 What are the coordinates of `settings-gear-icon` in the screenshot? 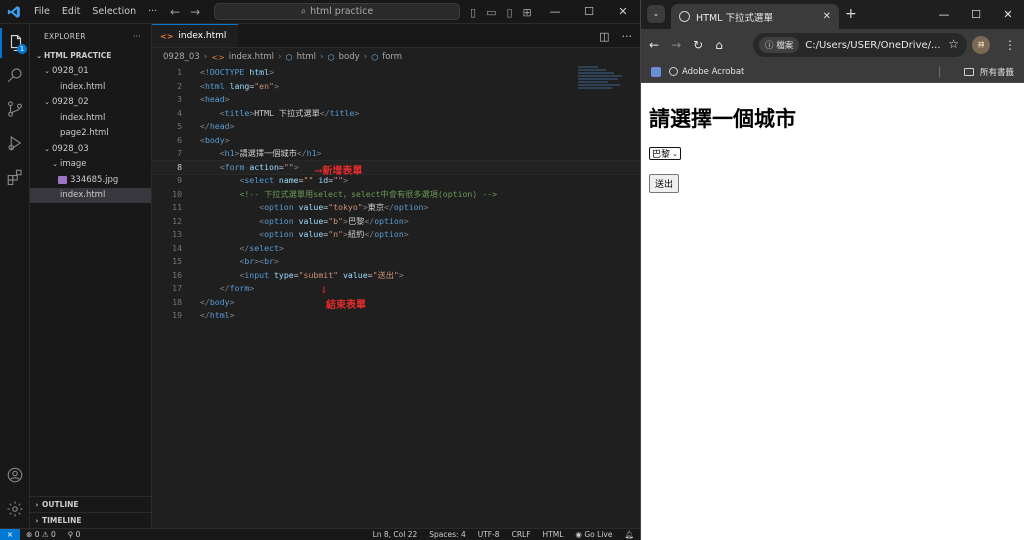 It's located at (15, 509).